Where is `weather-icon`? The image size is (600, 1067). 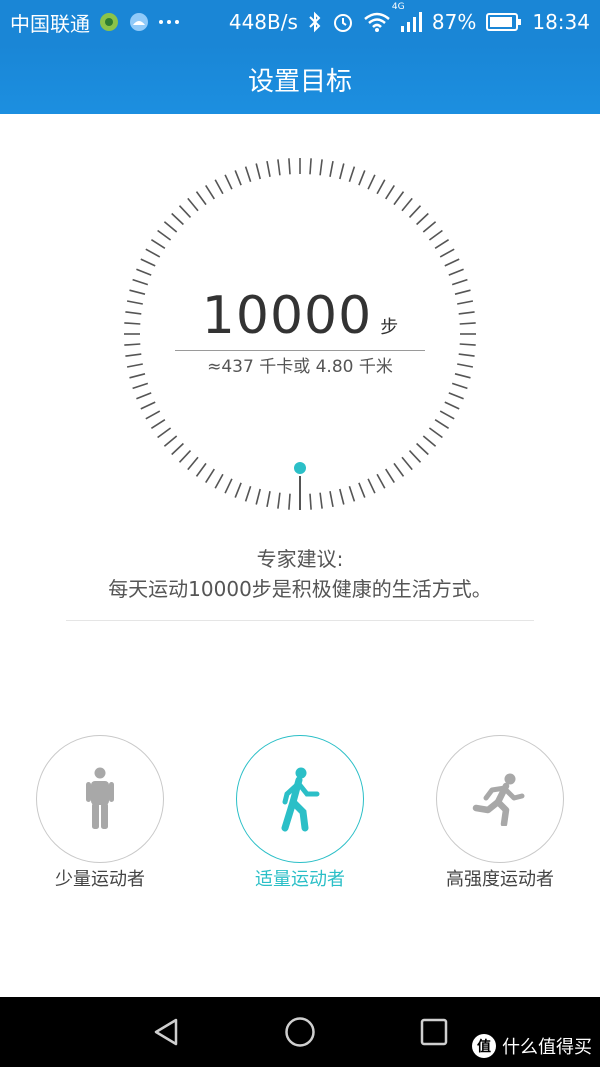
weather-icon is located at coordinates (139, 22).